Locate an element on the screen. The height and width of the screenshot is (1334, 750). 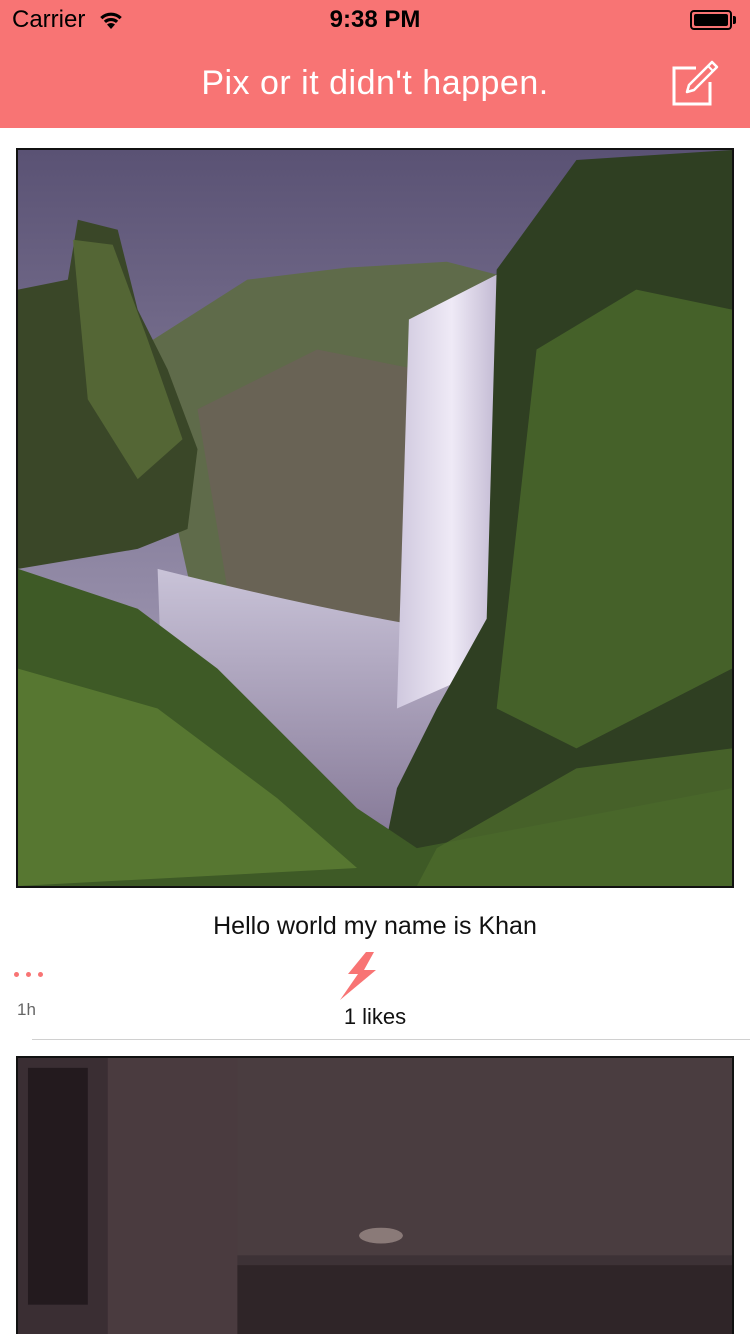
compose-icon is located at coordinates (694, 84).